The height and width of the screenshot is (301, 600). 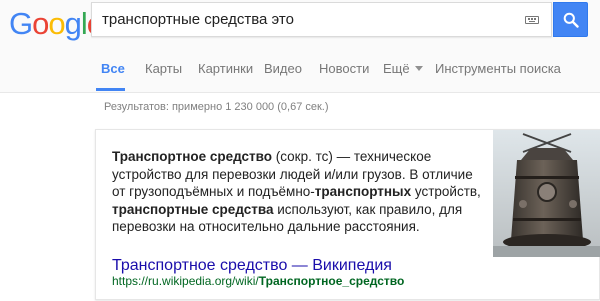 I want to click on tab-images: Картинки, so click(x=225, y=68).